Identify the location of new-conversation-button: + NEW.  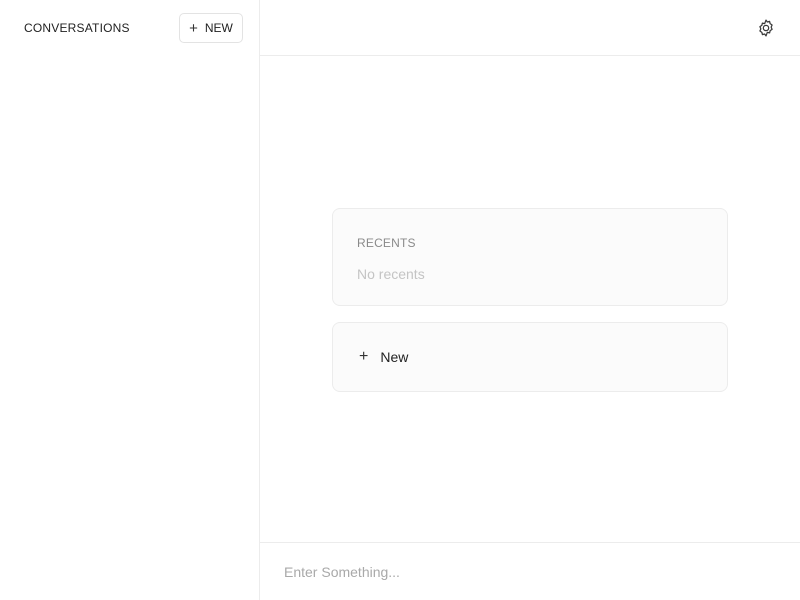
(211, 28).